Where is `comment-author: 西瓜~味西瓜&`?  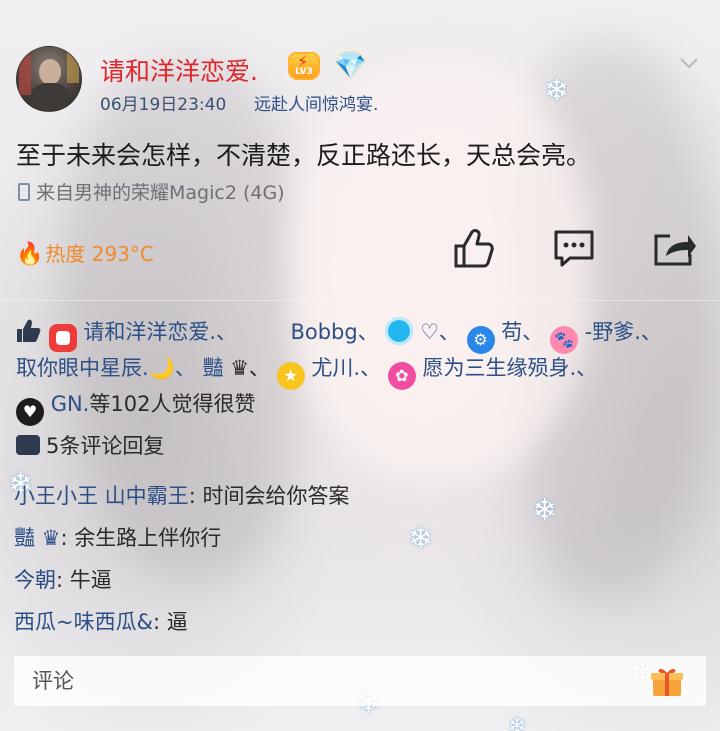
comment-author: 西瓜~味西瓜& is located at coordinates (83, 622).